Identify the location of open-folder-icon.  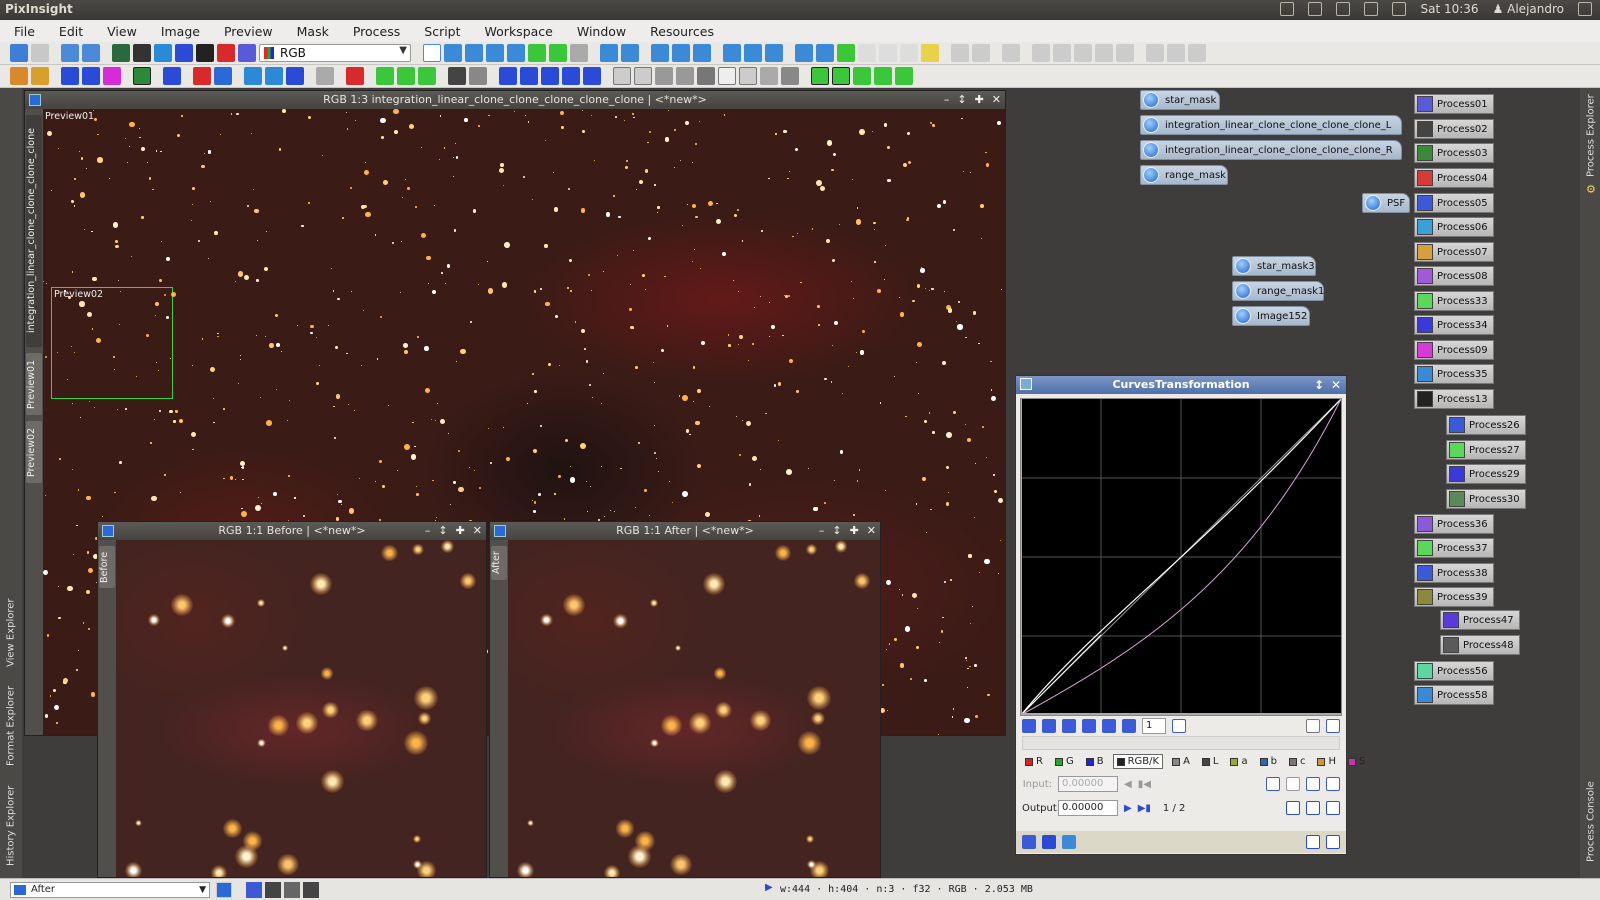
(40, 76).